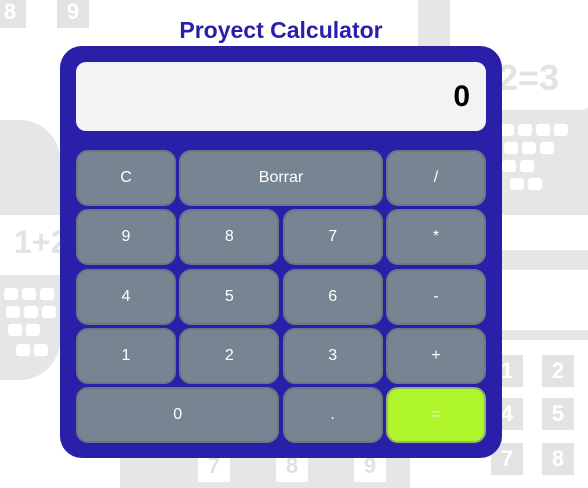  What do you see at coordinates (435, 296) in the screenshot?
I see `minus-button: -` at bounding box center [435, 296].